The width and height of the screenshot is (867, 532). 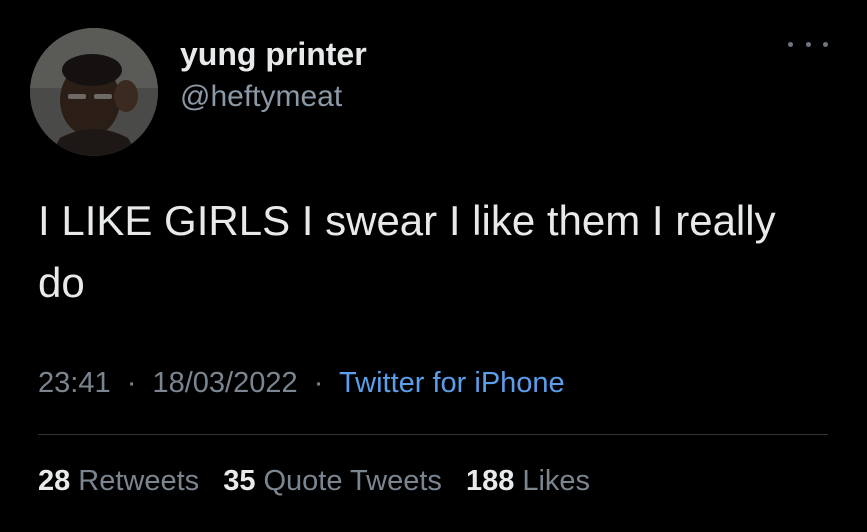 What do you see at coordinates (273, 54) in the screenshot?
I see `display-name: yung printer` at bounding box center [273, 54].